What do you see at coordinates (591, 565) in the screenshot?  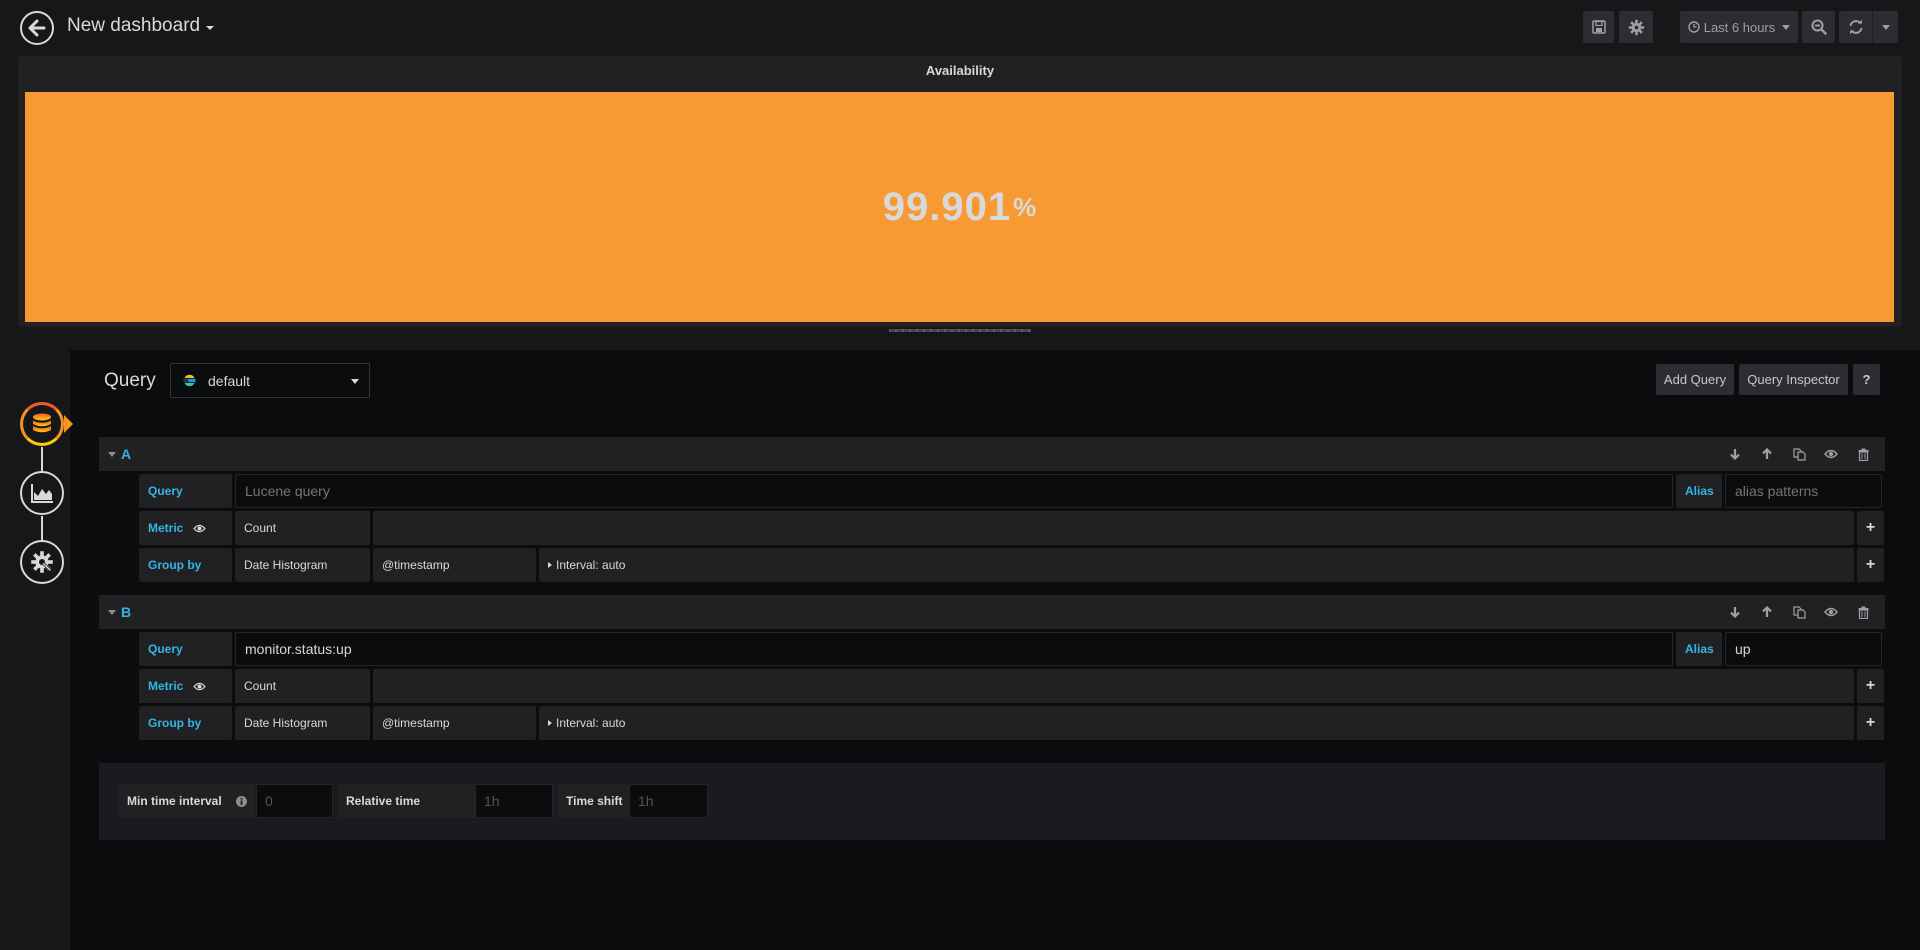 I see `interval-label: Interval: auto` at bounding box center [591, 565].